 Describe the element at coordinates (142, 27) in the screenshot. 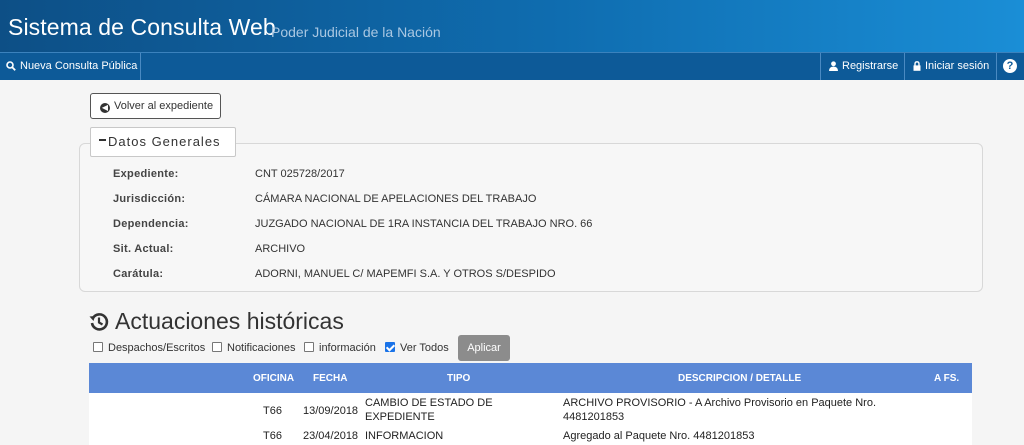

I see `app-title: Sistema de Consulta Web` at that location.